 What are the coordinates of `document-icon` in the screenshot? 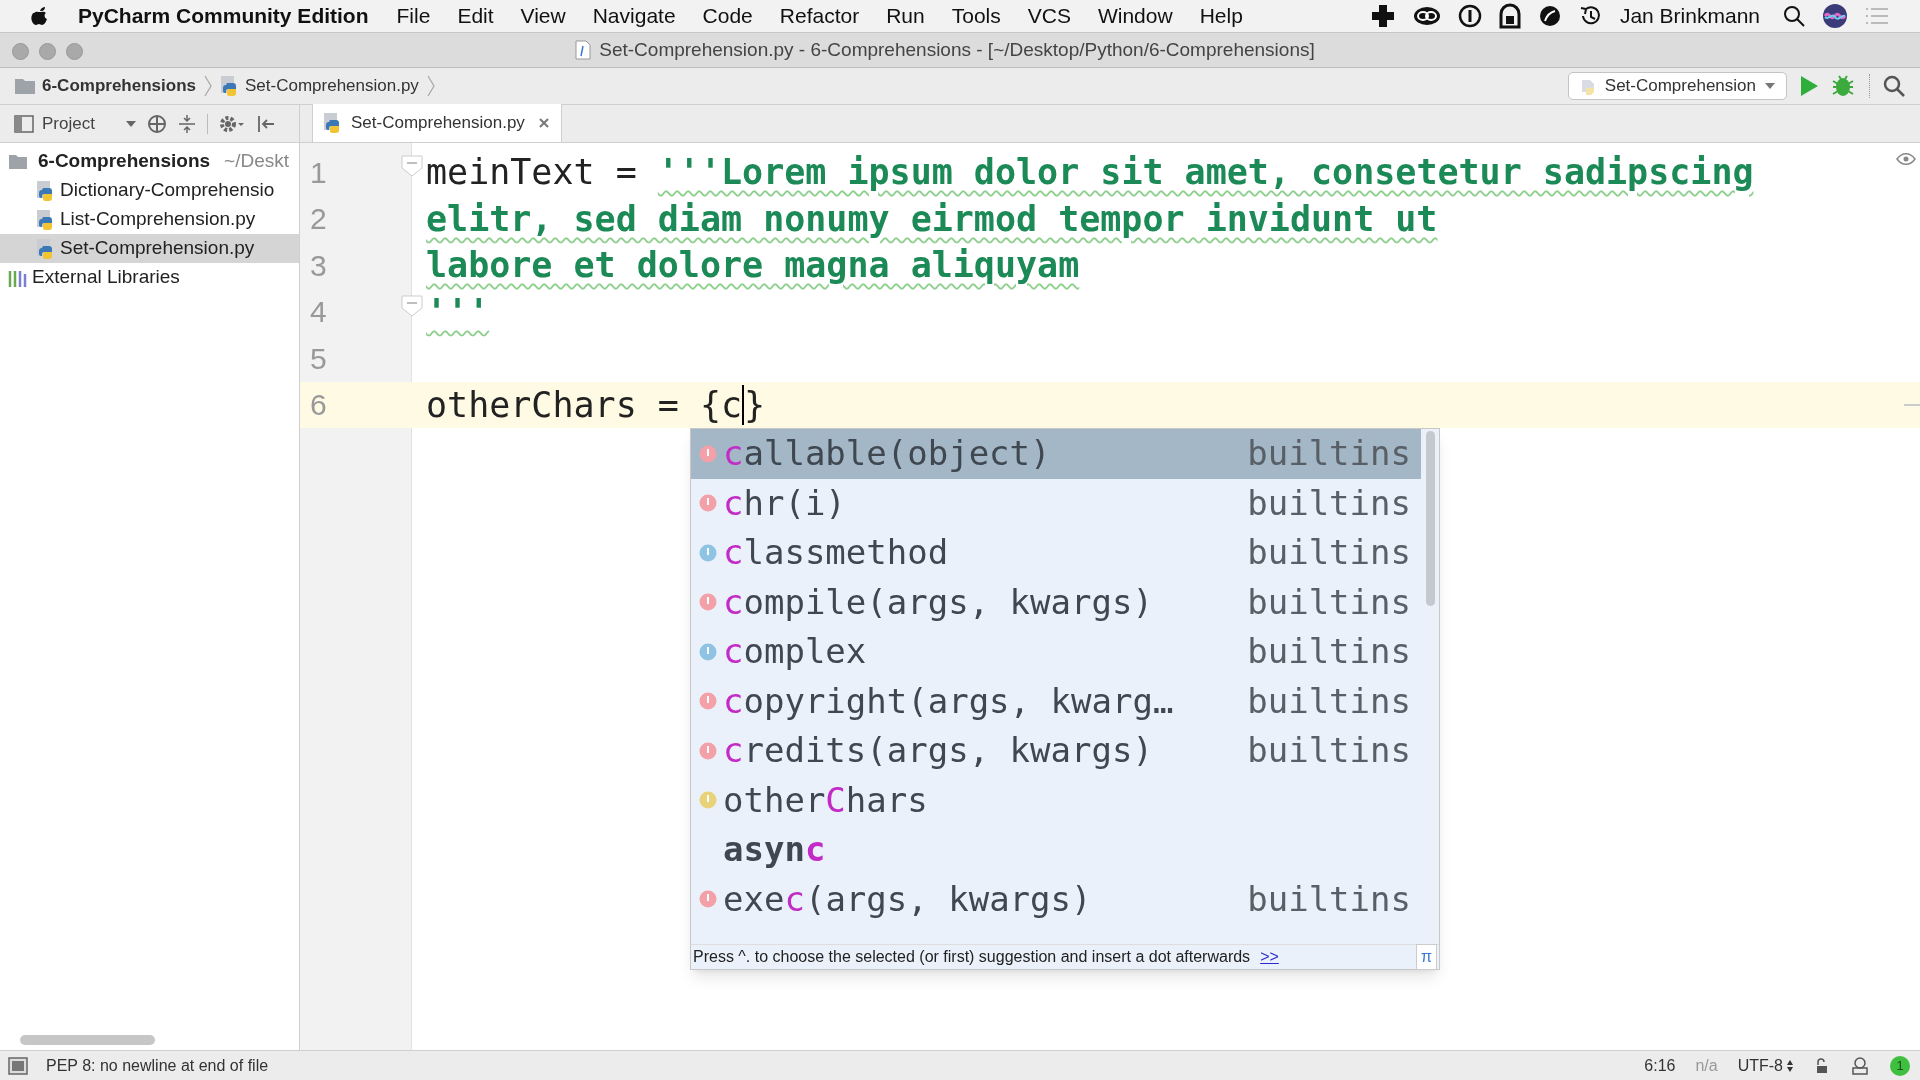 It's located at (583, 50).